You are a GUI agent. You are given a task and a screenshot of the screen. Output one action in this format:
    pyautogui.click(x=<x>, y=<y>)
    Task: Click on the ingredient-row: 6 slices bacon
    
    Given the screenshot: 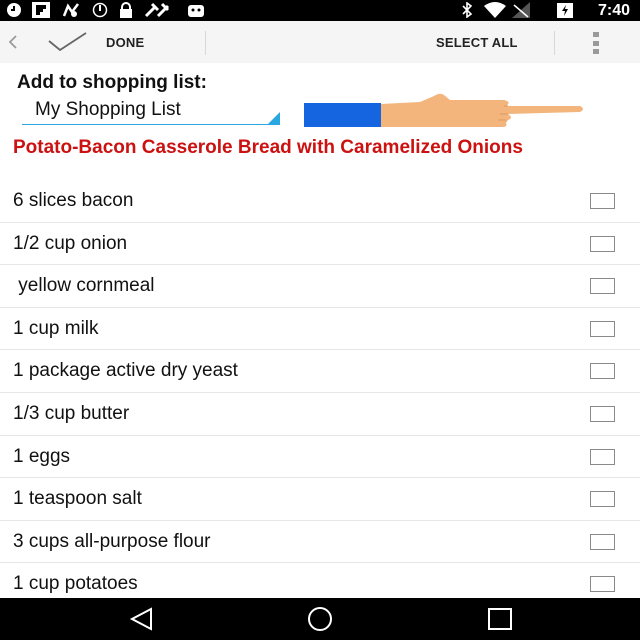 What is the action you would take?
    pyautogui.click(x=320, y=201)
    